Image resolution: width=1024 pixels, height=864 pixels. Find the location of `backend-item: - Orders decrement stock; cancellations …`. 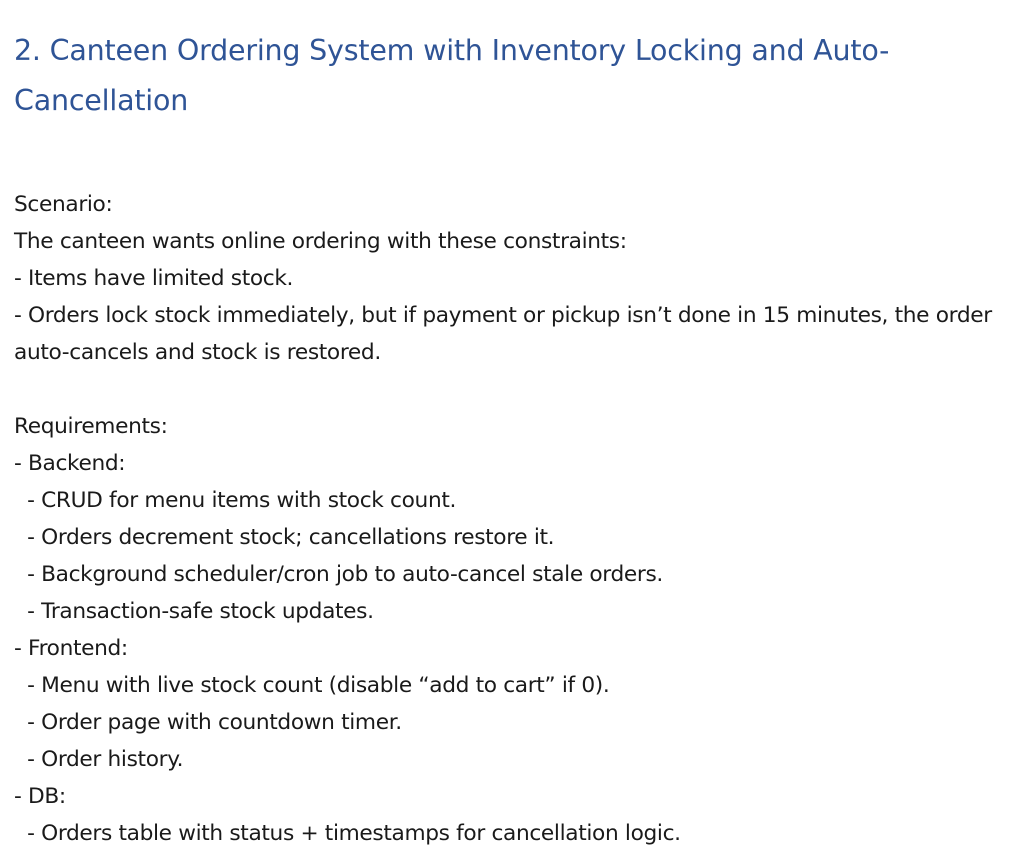

backend-item: - Orders decrement stock; cancellations … is located at coordinates (284, 537).